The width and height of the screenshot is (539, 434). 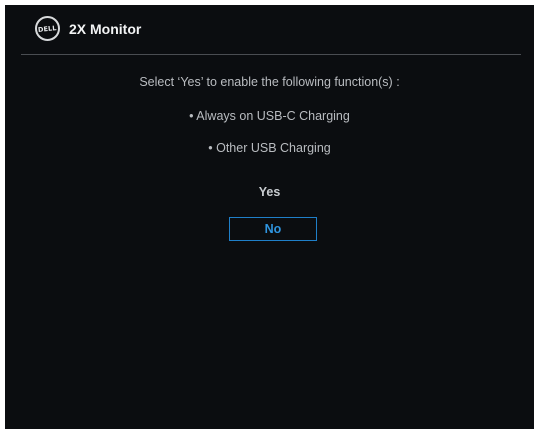 I want to click on function-item: • Other USB Charging, so click(x=269, y=148).